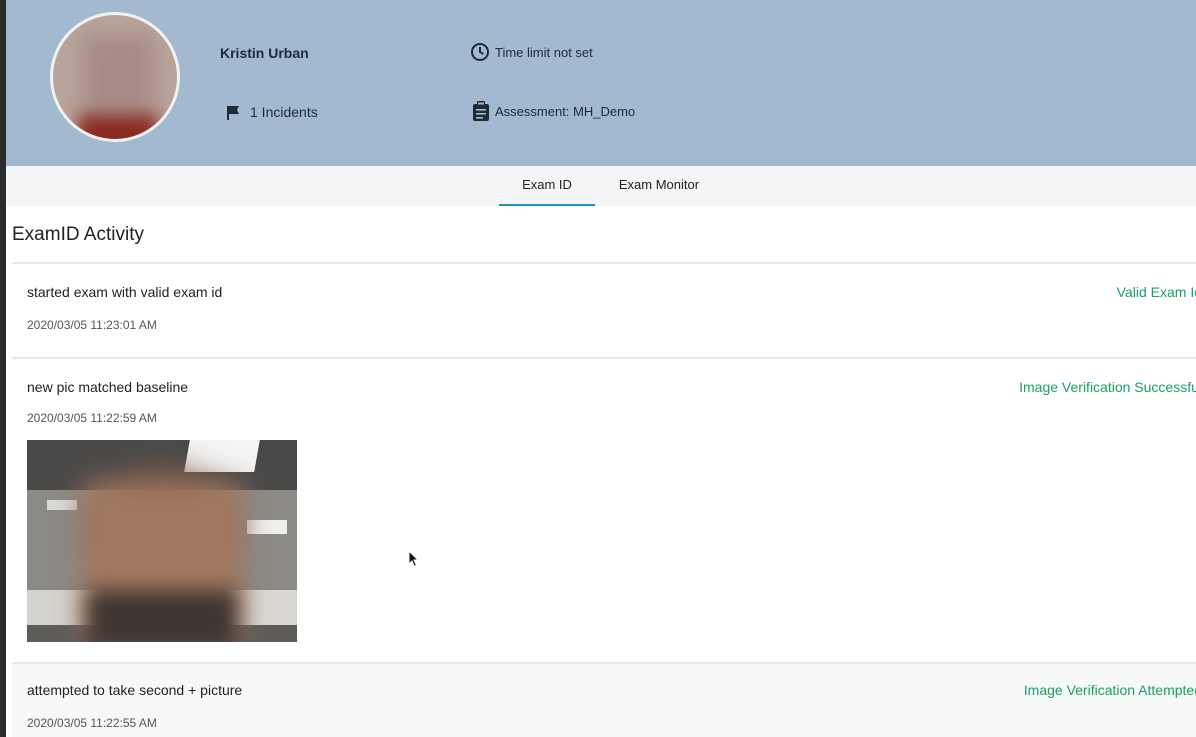 This screenshot has height=737, width=1196. What do you see at coordinates (233, 113) in the screenshot?
I see `flag-icon` at bounding box center [233, 113].